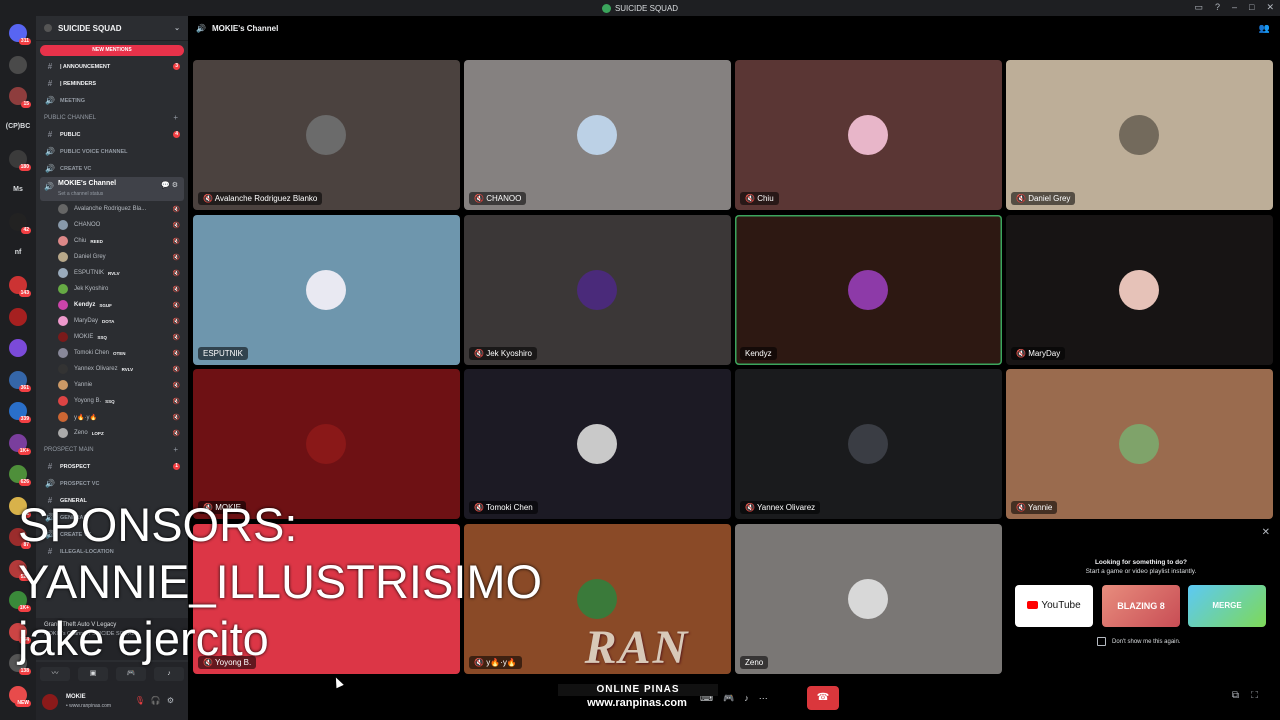  I want to click on voice-user: Yoyong B. SSQ 🔇, so click(112, 401).